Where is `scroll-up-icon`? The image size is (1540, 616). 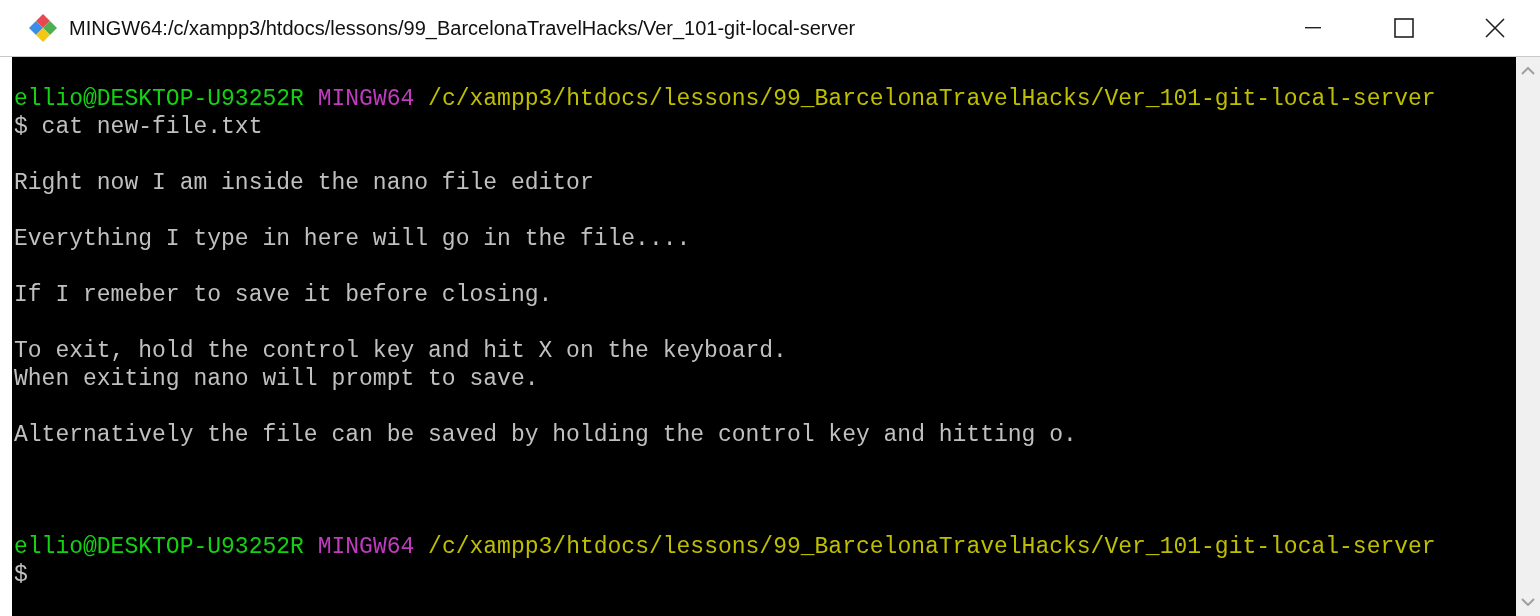 scroll-up-icon is located at coordinates (1528, 71).